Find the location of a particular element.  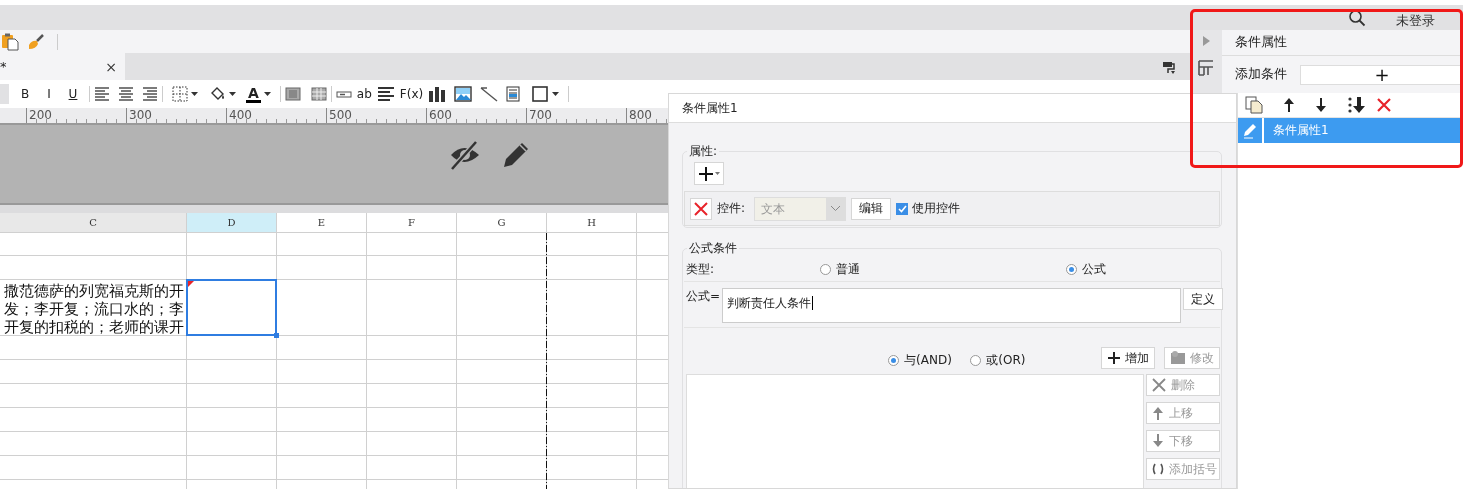

column-header: C is located at coordinates (93, 222).